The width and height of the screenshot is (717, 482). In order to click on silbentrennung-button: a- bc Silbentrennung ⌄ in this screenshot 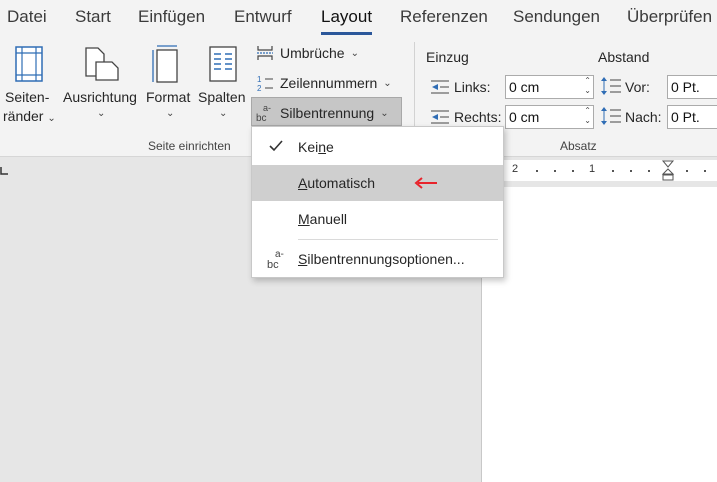, I will do `click(322, 113)`.